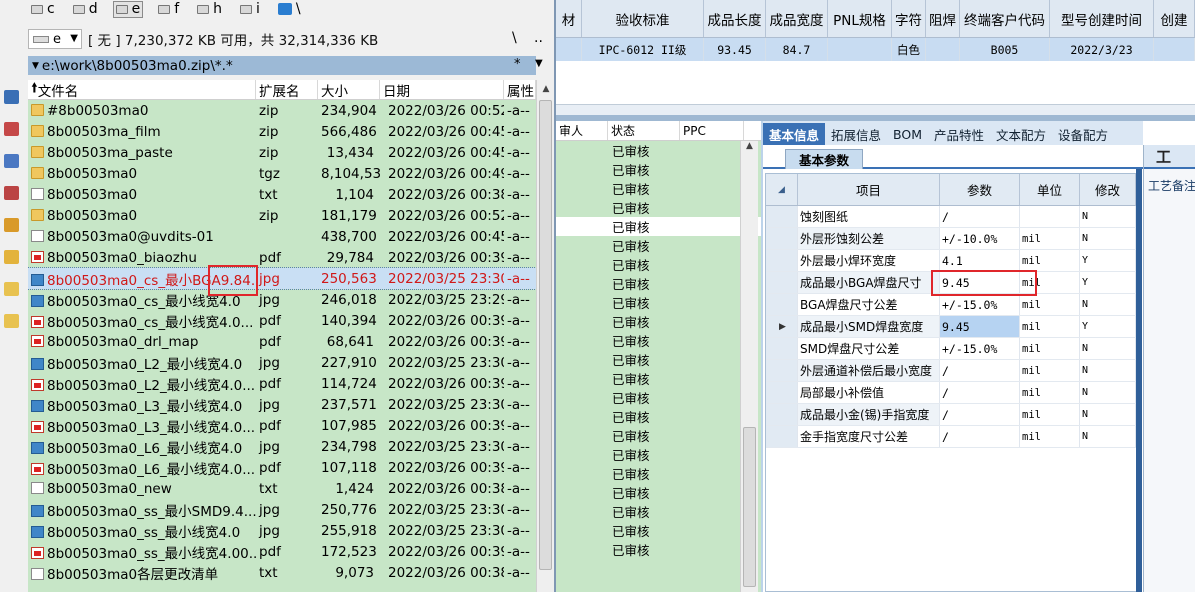  Describe the element at coordinates (980, 189) in the screenshot. I see `column-value-header: 参数` at that location.